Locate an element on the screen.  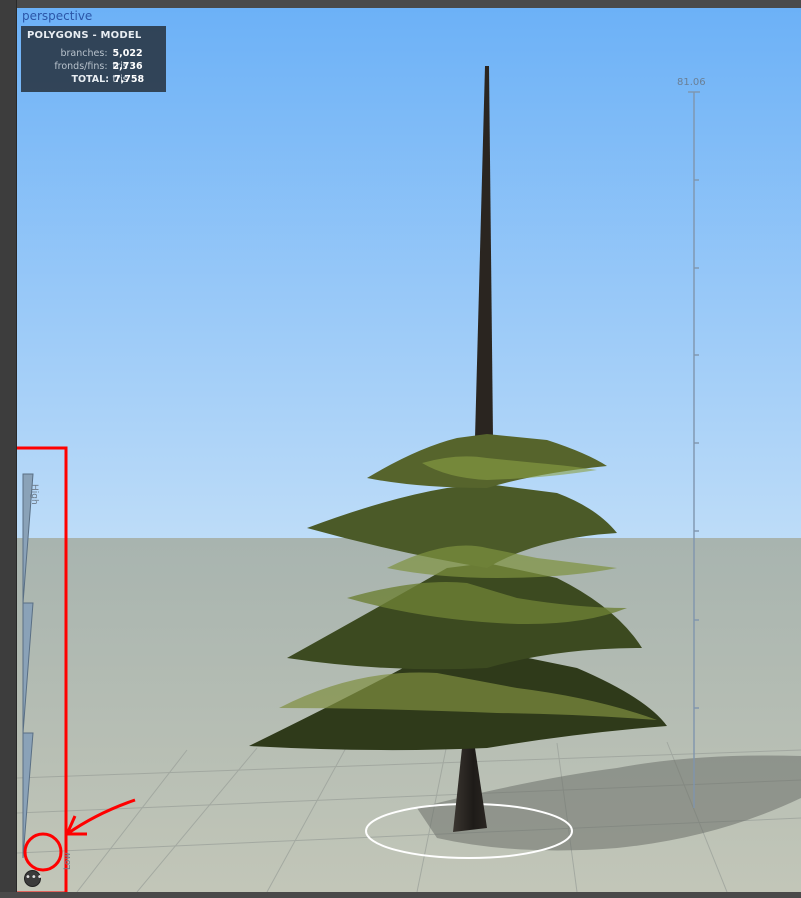
lod-low-label: Low is located at coordinates (68, 861).